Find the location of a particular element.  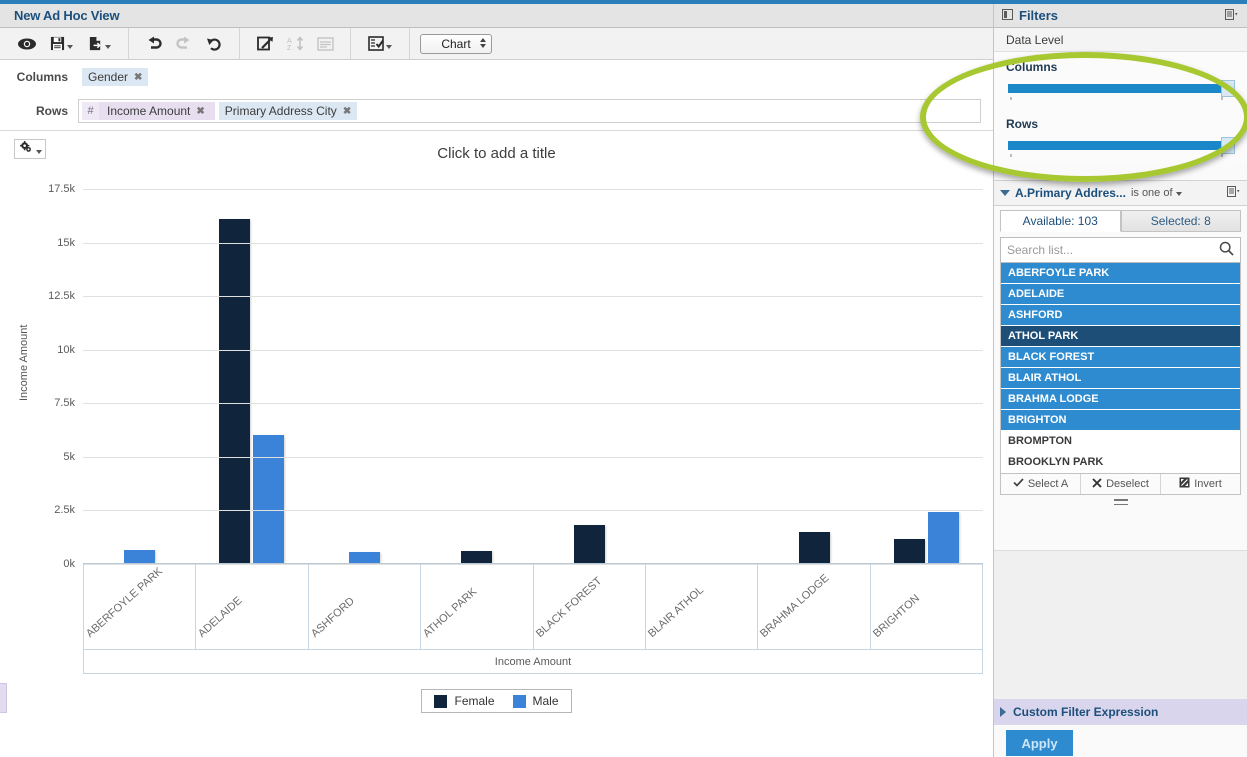

x-axis-tick-label: BRAHMA LODGE is located at coordinates (795, 606).